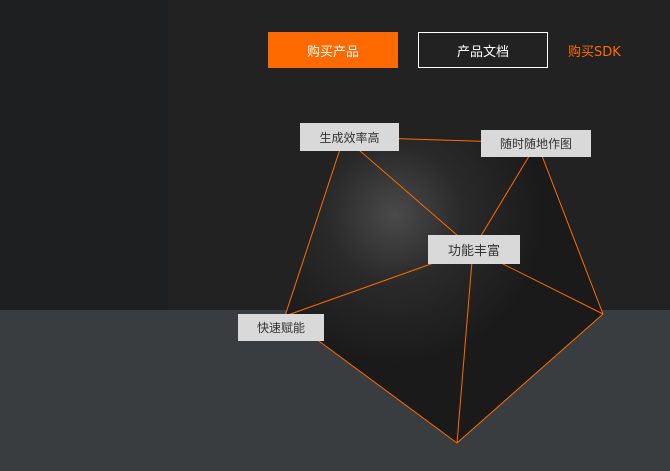 This screenshot has width=670, height=471. I want to click on feature-label-fast: 快速赋能, so click(281, 327).